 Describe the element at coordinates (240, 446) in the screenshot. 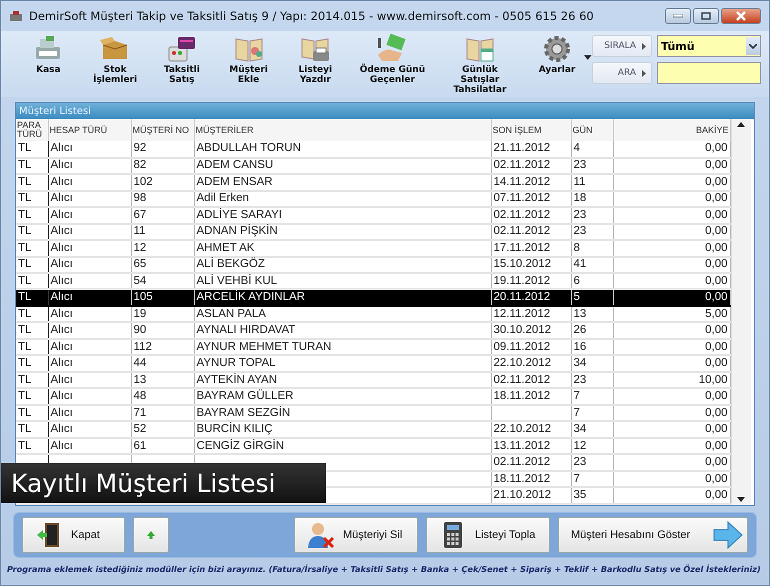

I see `table-cell: CENGİZ GİRGİN` at that location.